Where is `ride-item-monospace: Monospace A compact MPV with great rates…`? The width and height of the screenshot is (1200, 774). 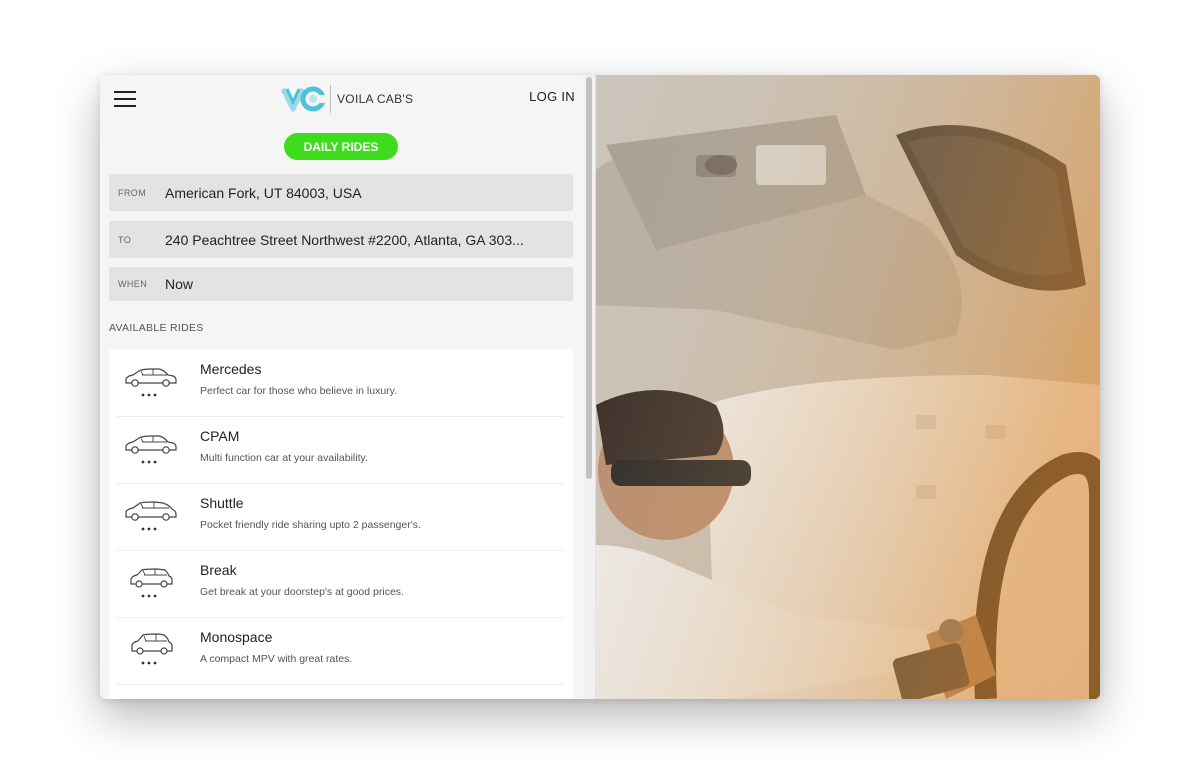 ride-item-monospace: Monospace A compact MPV with great rates… is located at coordinates (340, 651).